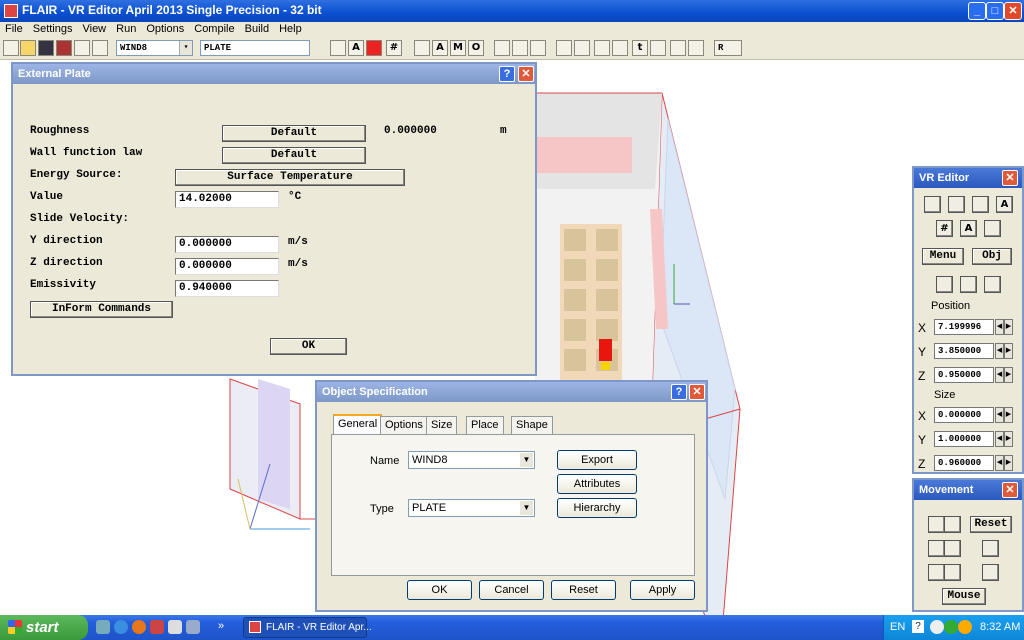  What do you see at coordinates (597, 484) in the screenshot?
I see `attributes-button: Attributes` at bounding box center [597, 484].